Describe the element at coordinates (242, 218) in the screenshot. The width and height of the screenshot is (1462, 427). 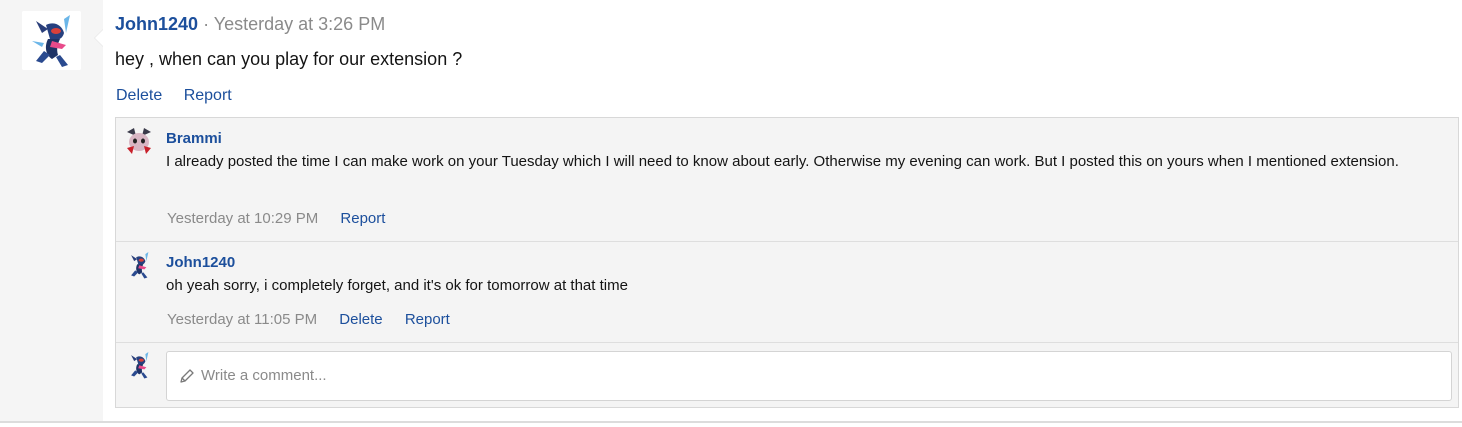
I see `comment-timestamp: Yesterday at 10:29 PM` at that location.